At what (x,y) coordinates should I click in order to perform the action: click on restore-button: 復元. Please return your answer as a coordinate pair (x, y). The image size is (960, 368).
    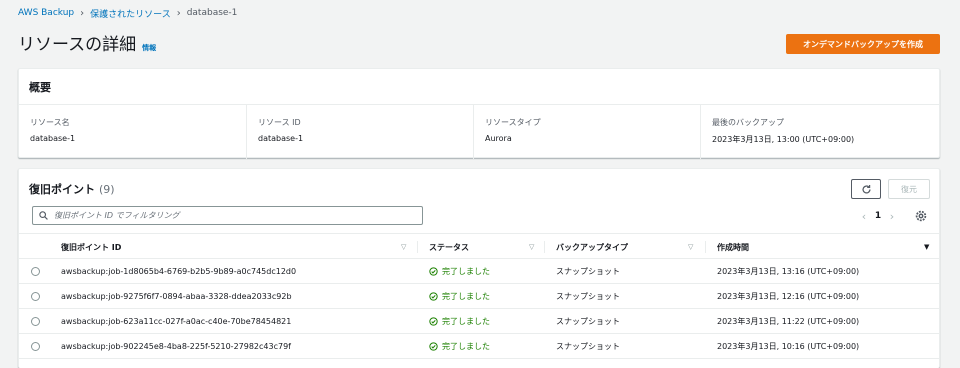
    Looking at the image, I should click on (909, 189).